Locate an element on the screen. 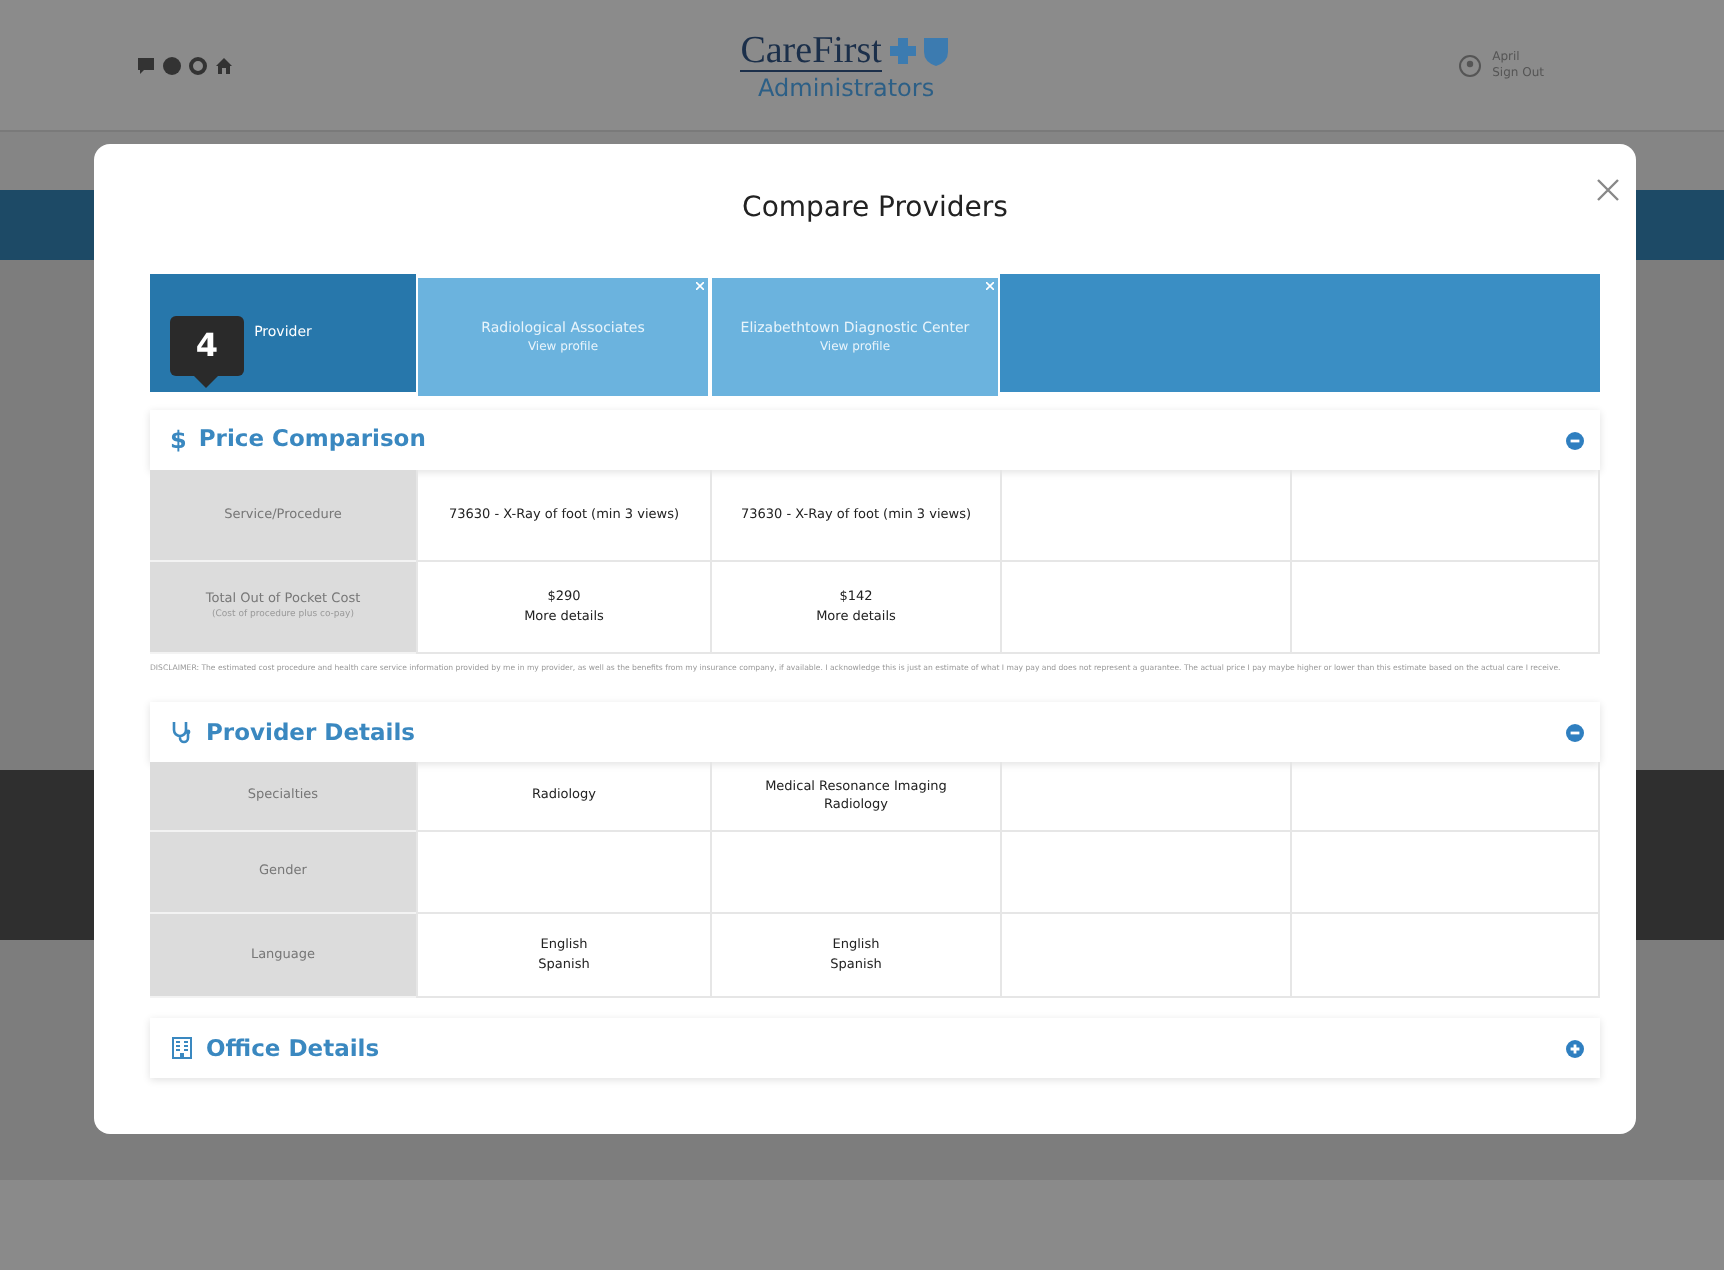 This screenshot has height=1270, width=1724. stethoscope-icon is located at coordinates (182, 732).